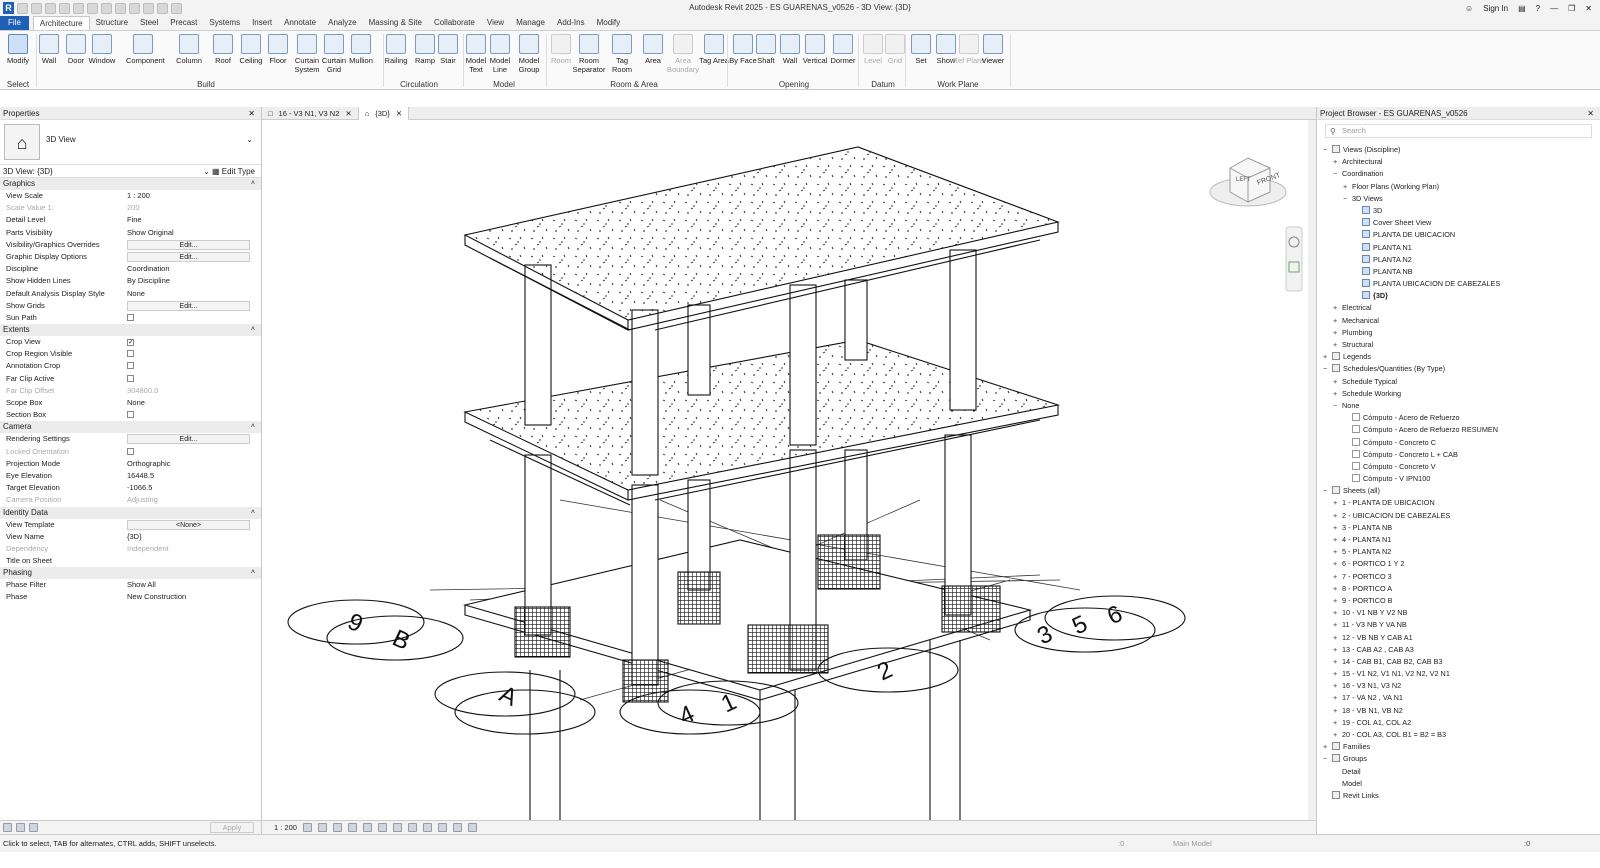  Describe the element at coordinates (361, 49) in the screenshot. I see `mullion-button: Mullion` at that location.